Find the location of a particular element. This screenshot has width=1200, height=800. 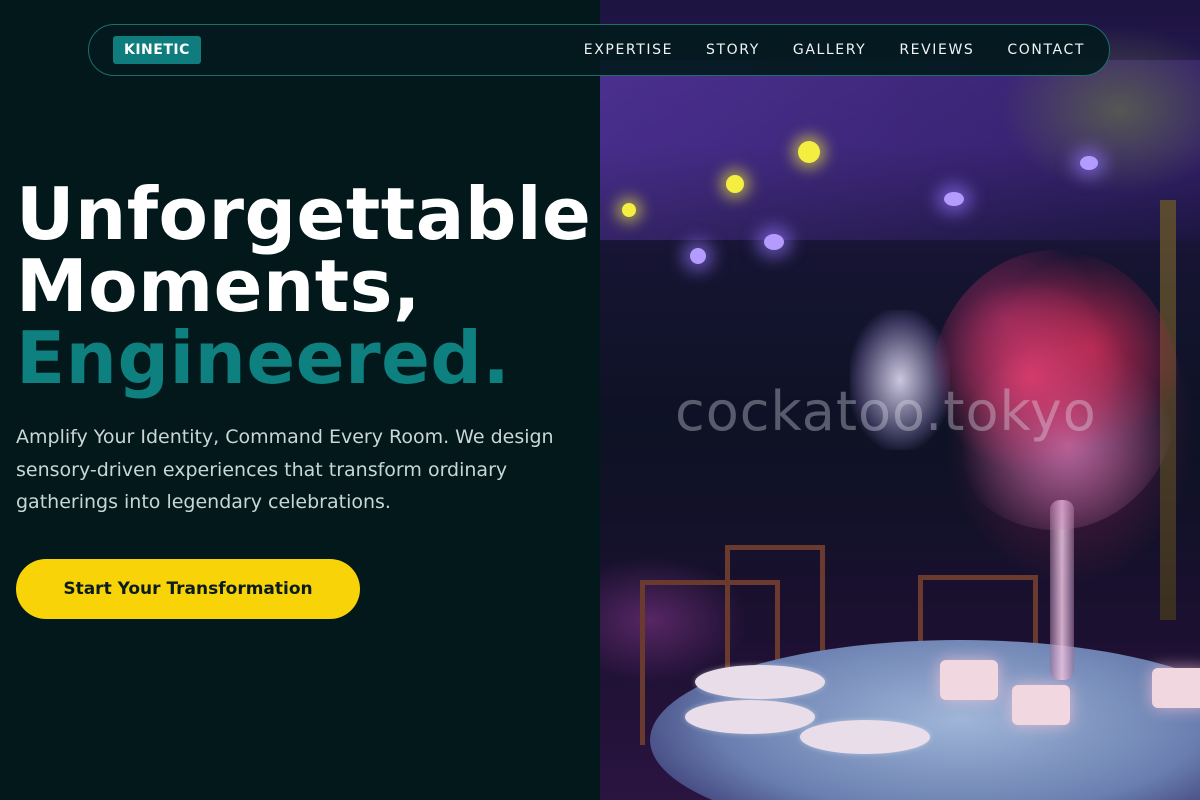

hero-title-accent: Engineered. is located at coordinates (263, 358).